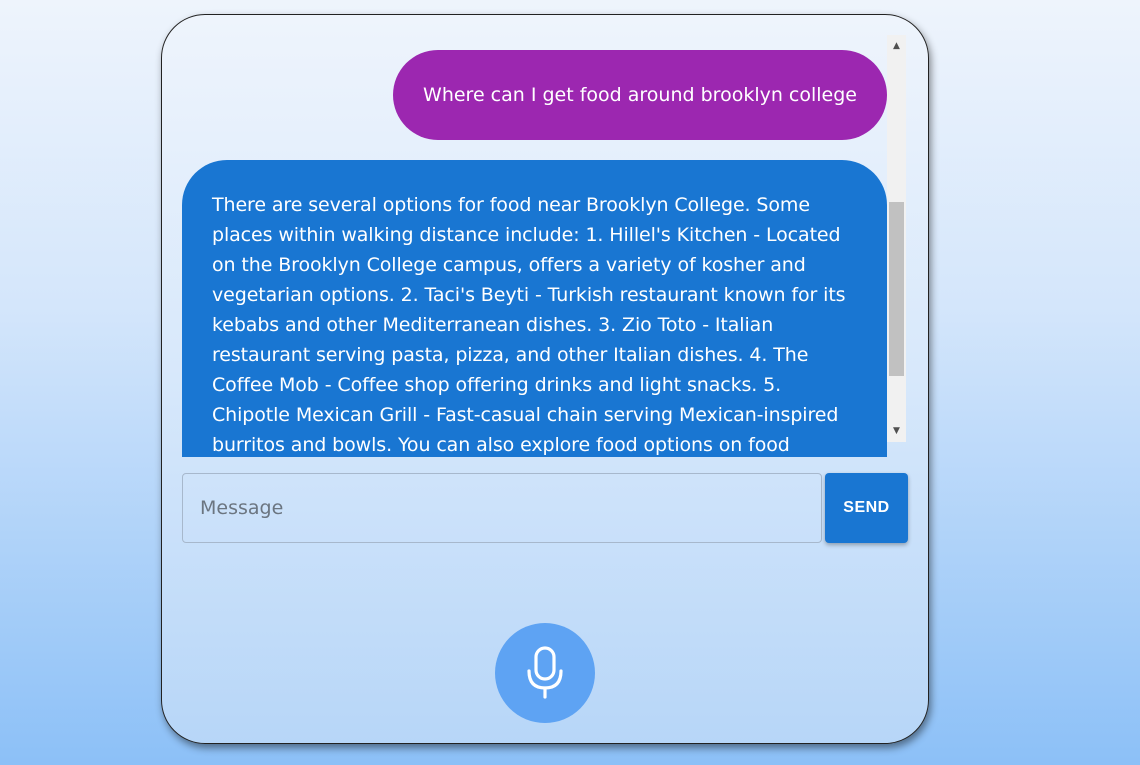  I want to click on send-button: SEND, so click(866, 508).